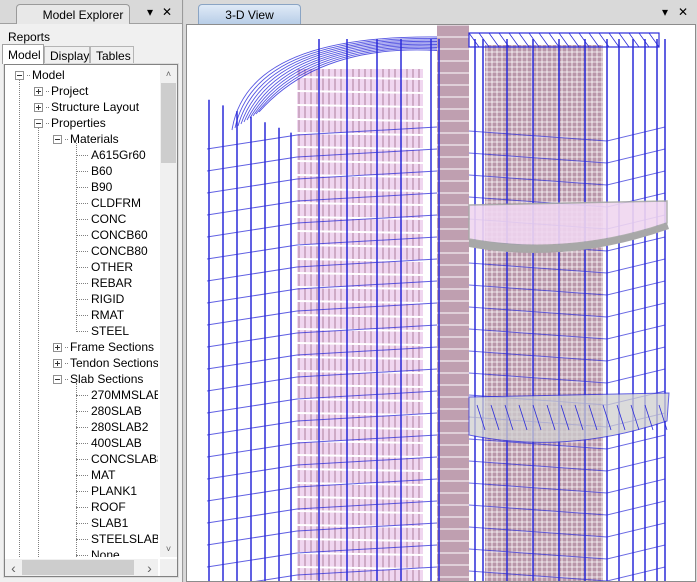 This screenshot has height=582, width=697. I want to click on tree-node-materials: Materials, so click(86, 139).